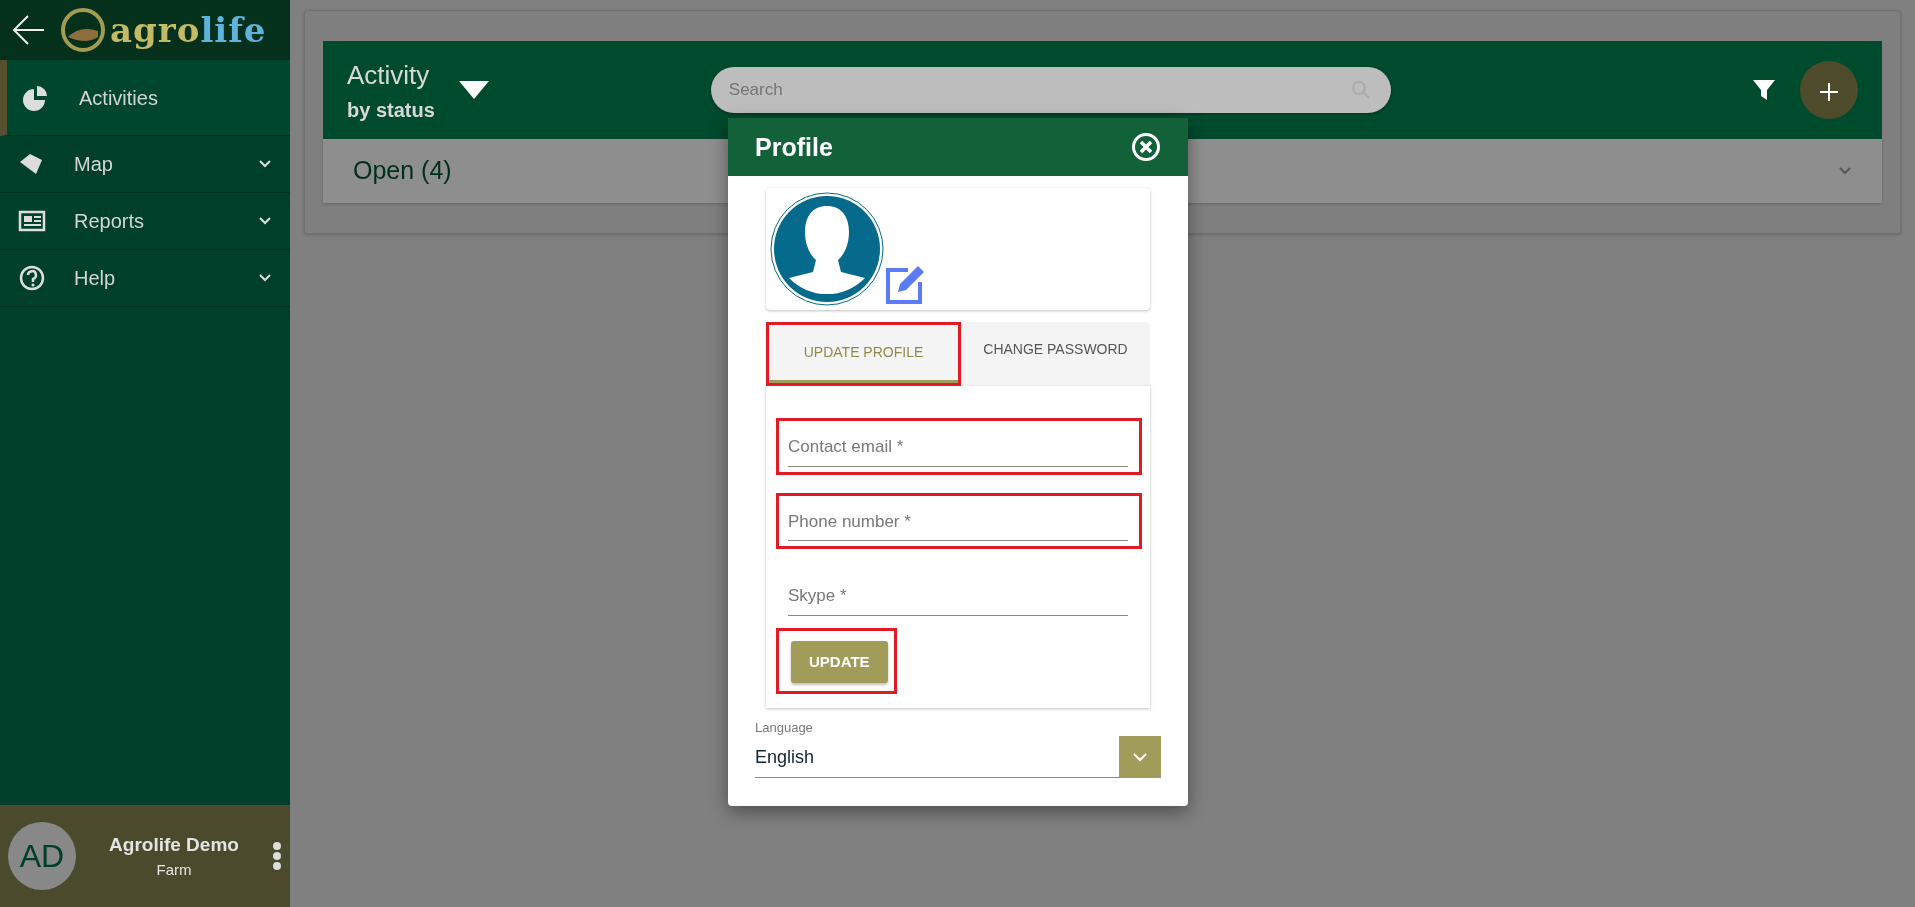 This screenshot has height=907, width=1915. I want to click on user-name: Agrolife Demo, so click(174, 845).